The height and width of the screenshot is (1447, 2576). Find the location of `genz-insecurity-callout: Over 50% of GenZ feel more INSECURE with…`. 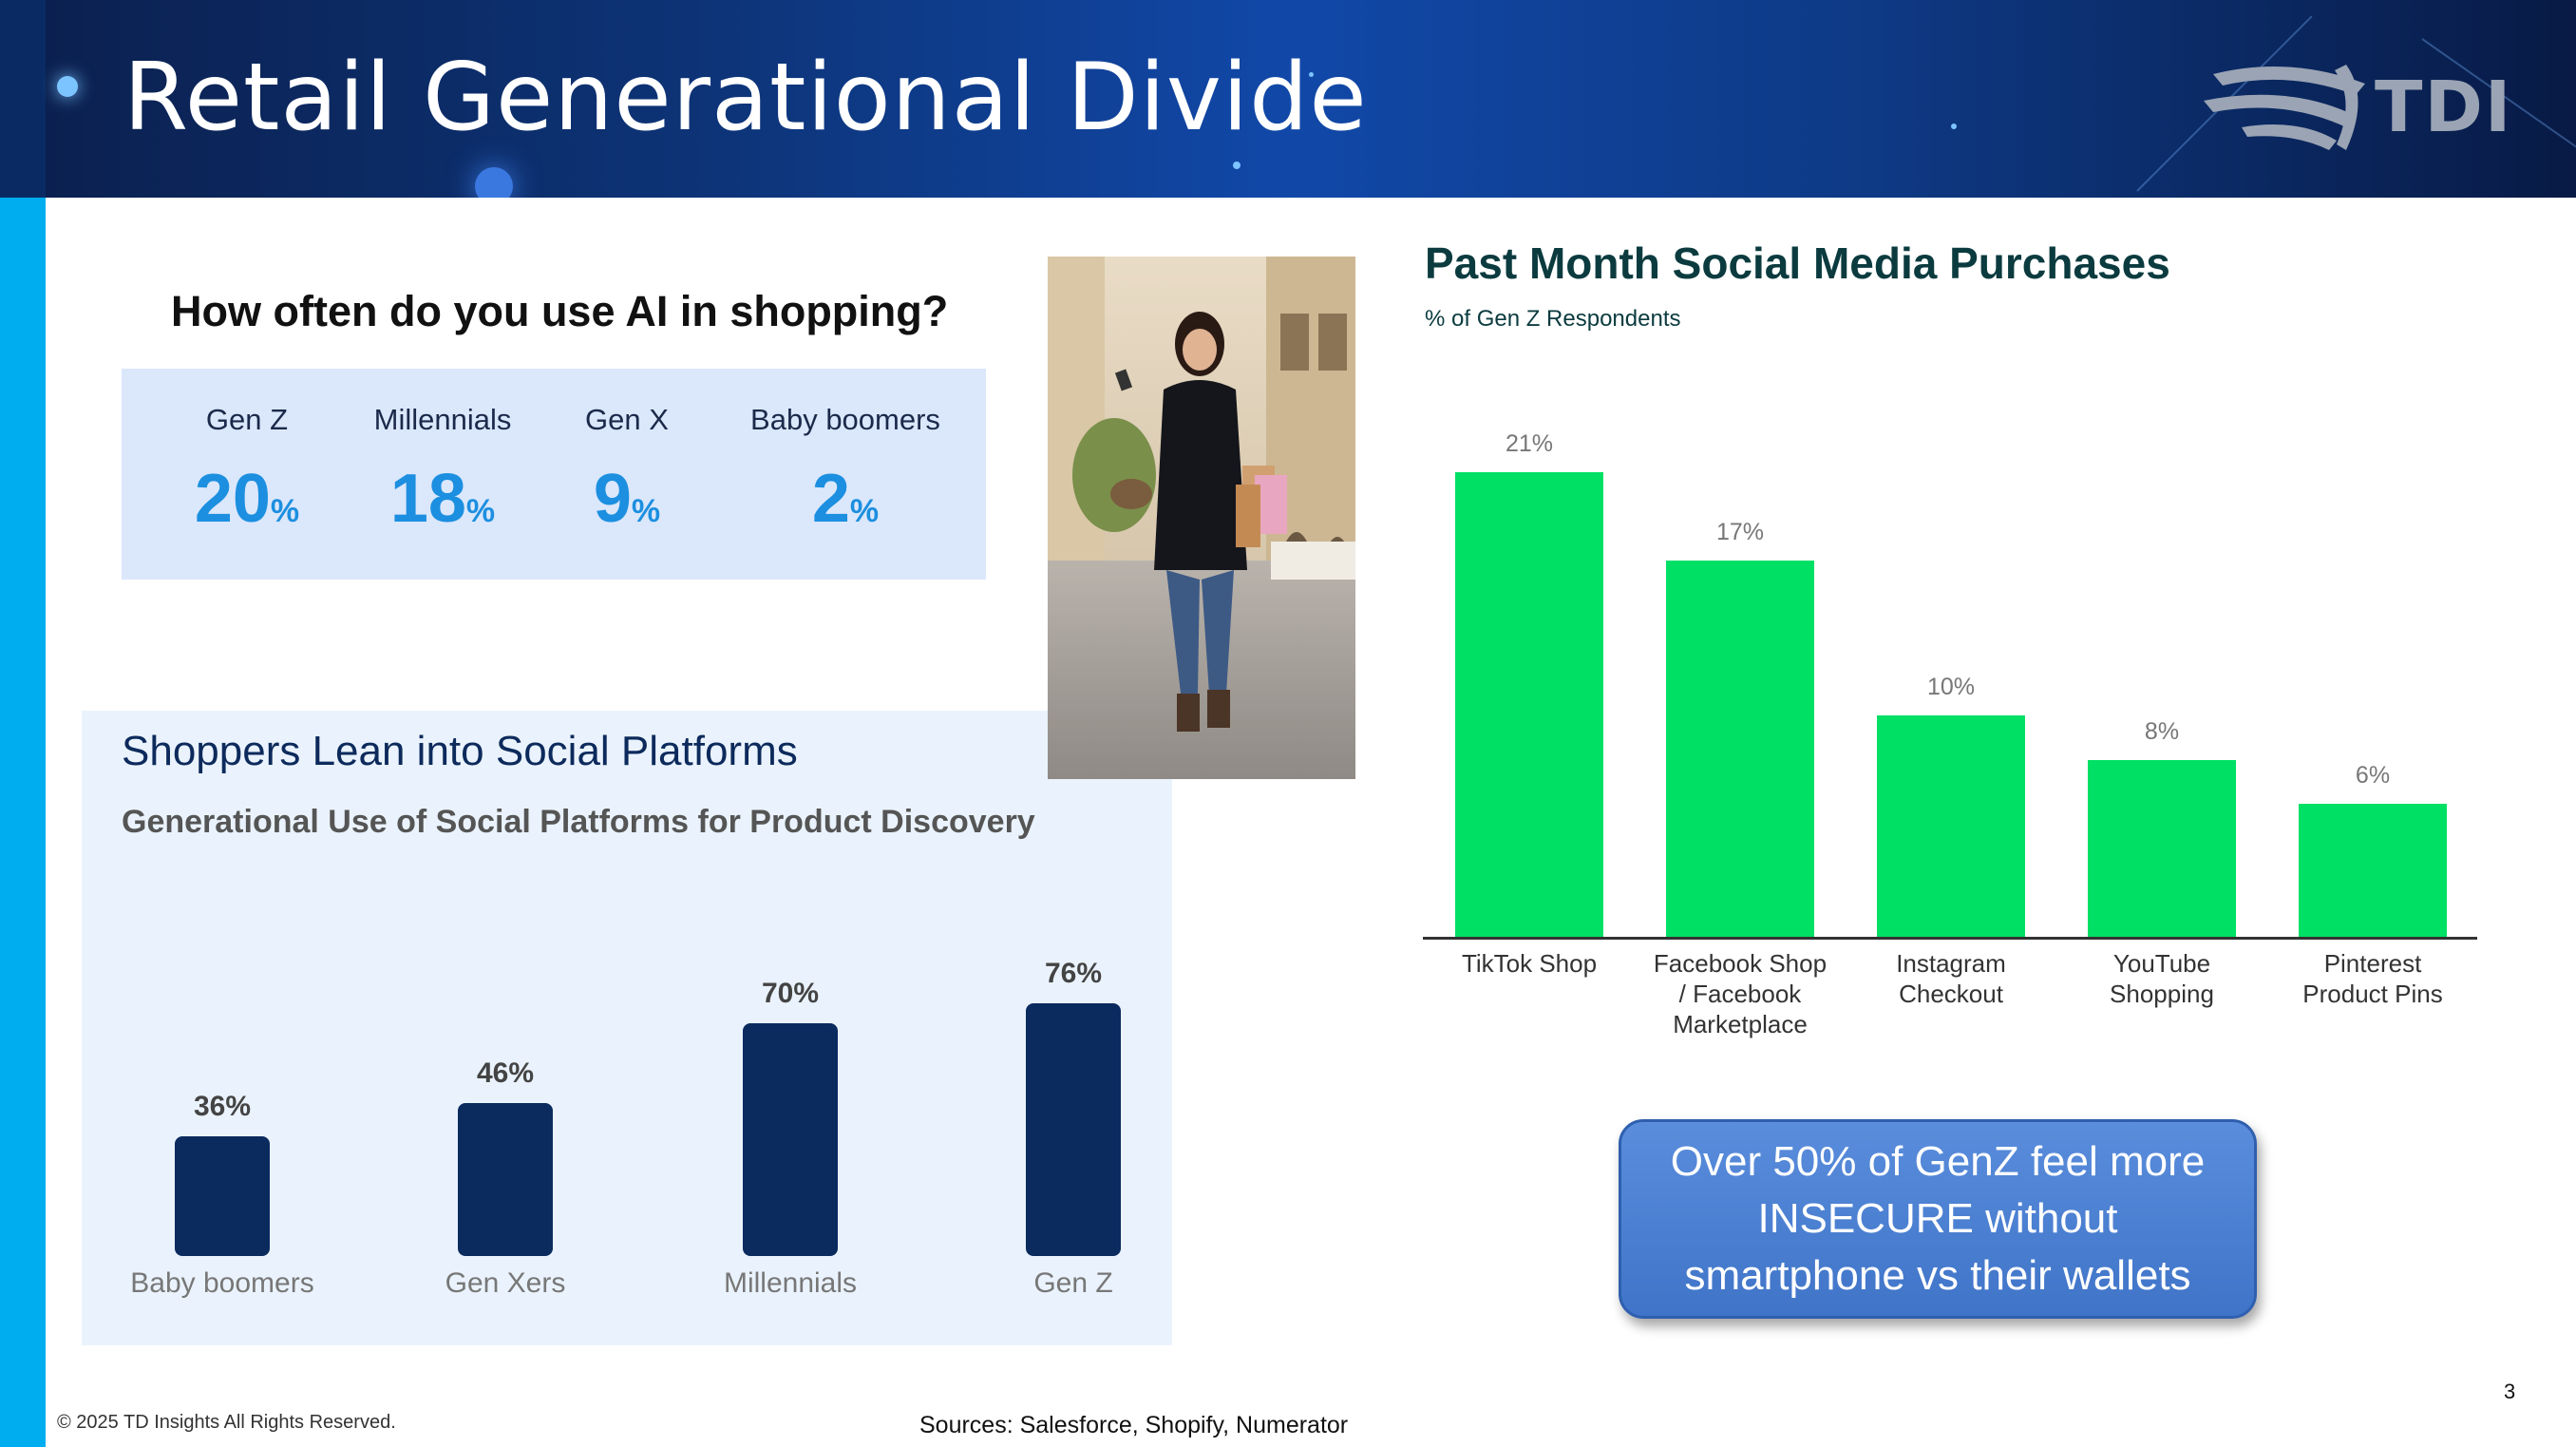

genz-insecurity-callout: Over 50% of GenZ feel more INSECURE with… is located at coordinates (1938, 1219).